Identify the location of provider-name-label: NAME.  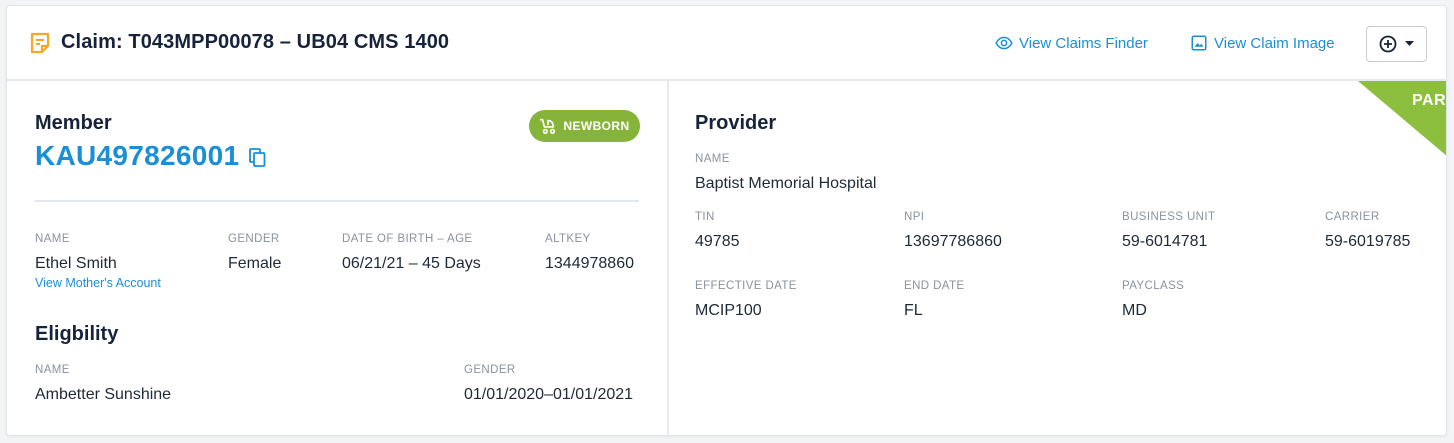
(712, 159).